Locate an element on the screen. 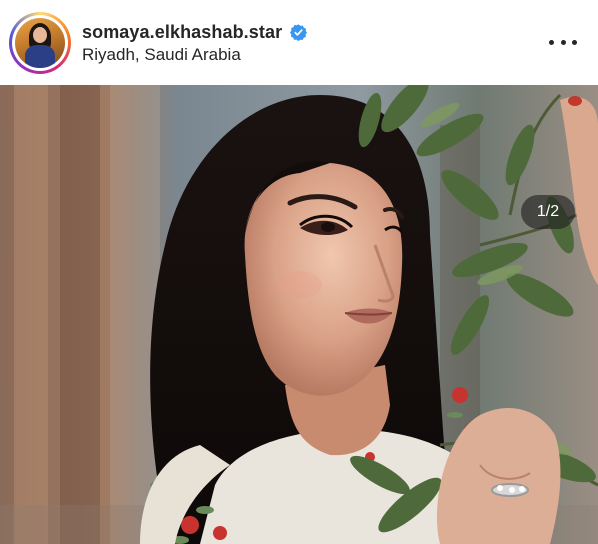 Image resolution: width=598 pixels, height=544 pixels. avatar-image is located at coordinates (40, 43).